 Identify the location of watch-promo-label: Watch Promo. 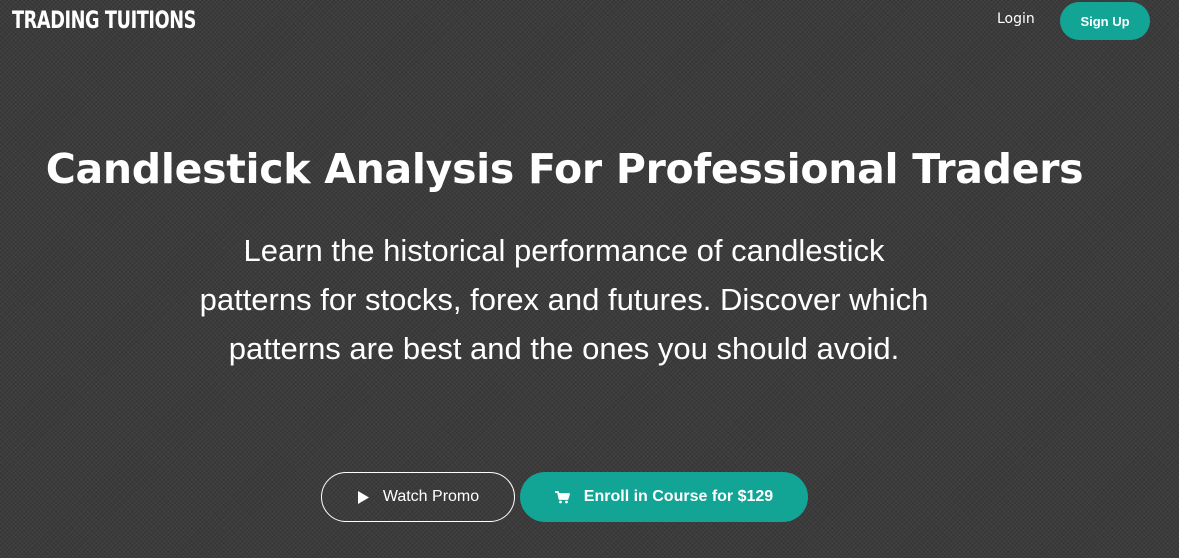
(431, 496).